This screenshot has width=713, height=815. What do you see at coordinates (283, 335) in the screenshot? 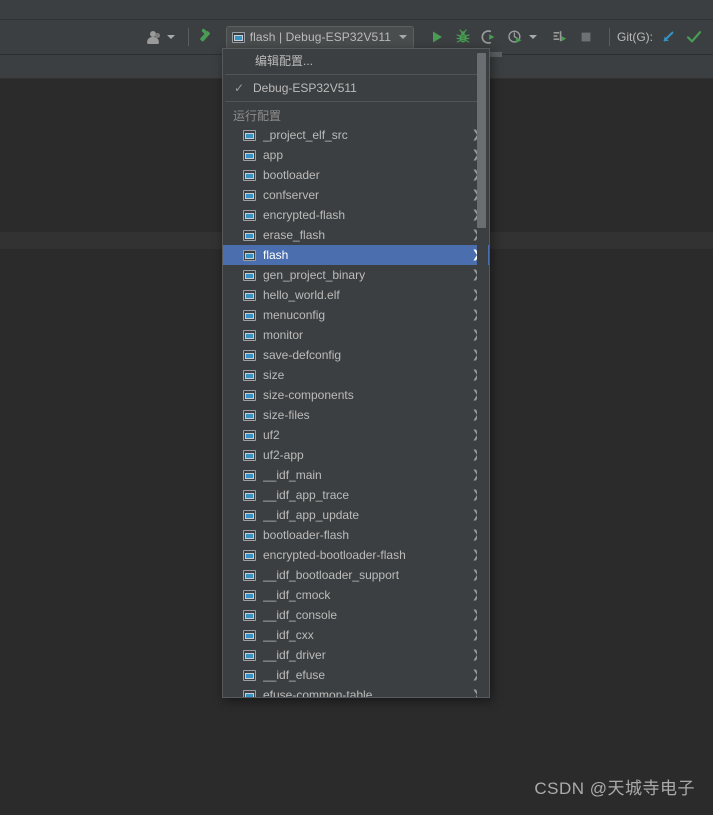
I see `run-configuration-item-label: monitor` at bounding box center [283, 335].